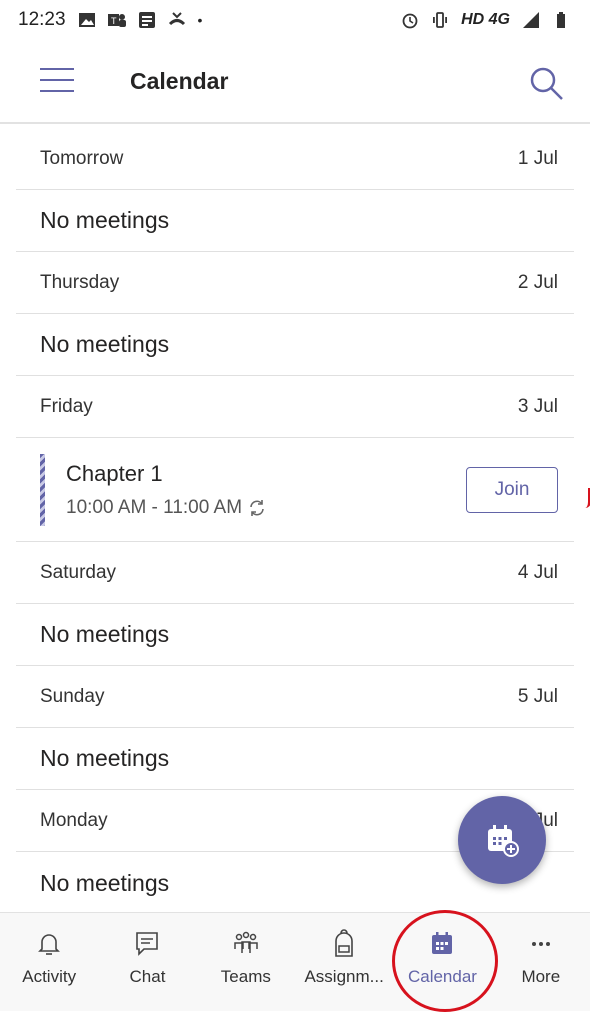  I want to click on vibrate-icon, so click(440, 20).